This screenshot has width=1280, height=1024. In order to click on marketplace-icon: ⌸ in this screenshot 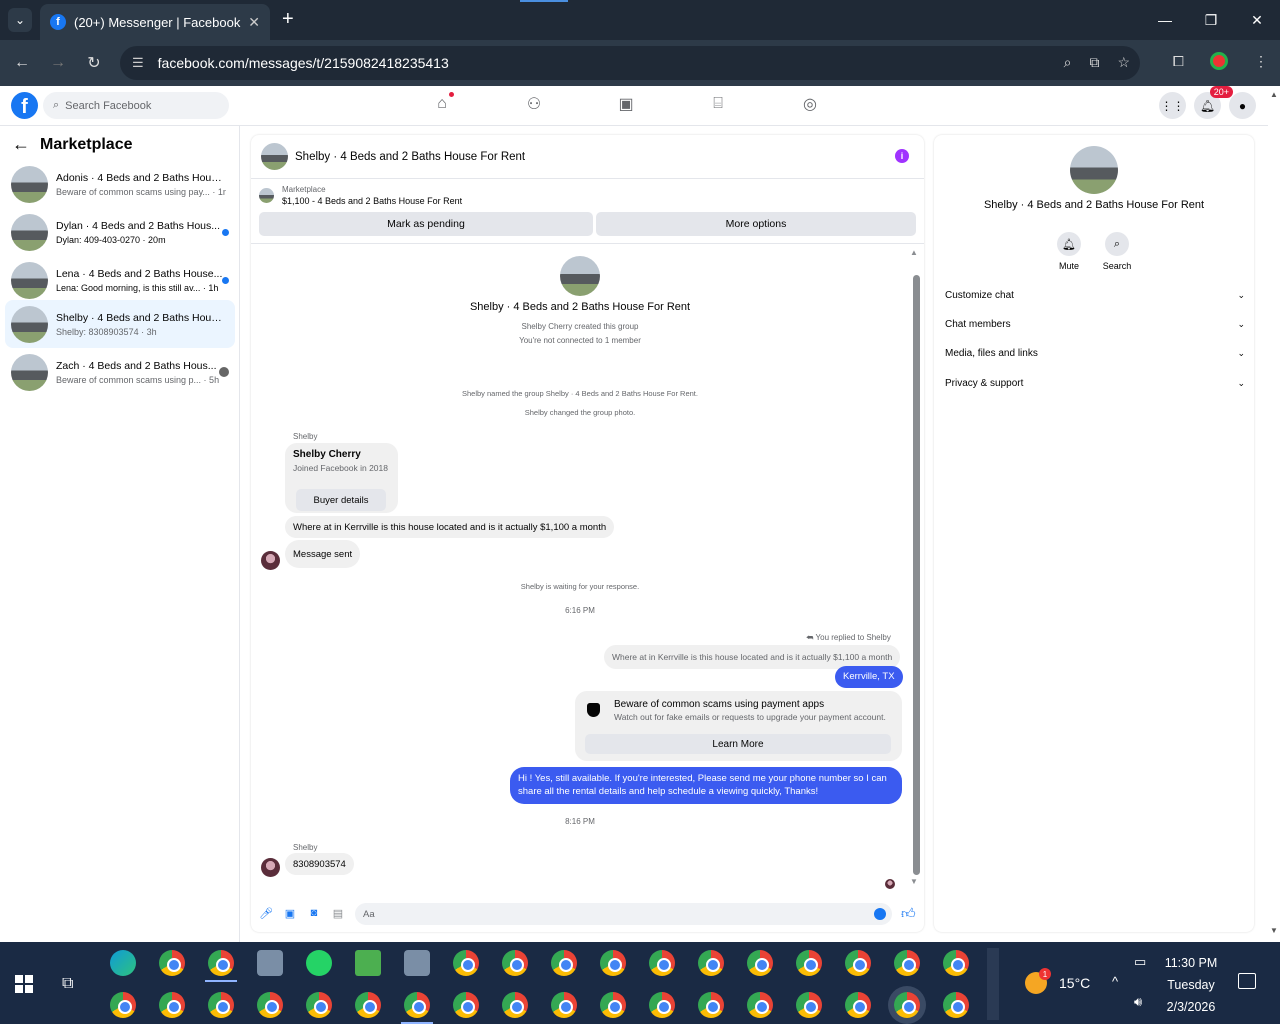, I will do `click(718, 104)`.